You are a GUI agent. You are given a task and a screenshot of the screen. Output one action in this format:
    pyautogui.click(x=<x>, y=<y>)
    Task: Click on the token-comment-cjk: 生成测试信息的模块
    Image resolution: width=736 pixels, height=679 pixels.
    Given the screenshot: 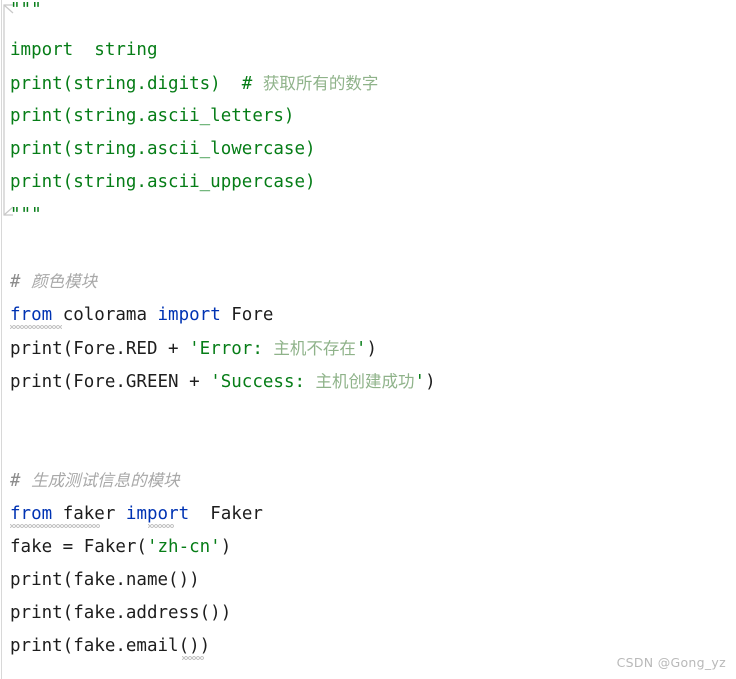 What is the action you would take?
    pyautogui.click(x=105, y=480)
    